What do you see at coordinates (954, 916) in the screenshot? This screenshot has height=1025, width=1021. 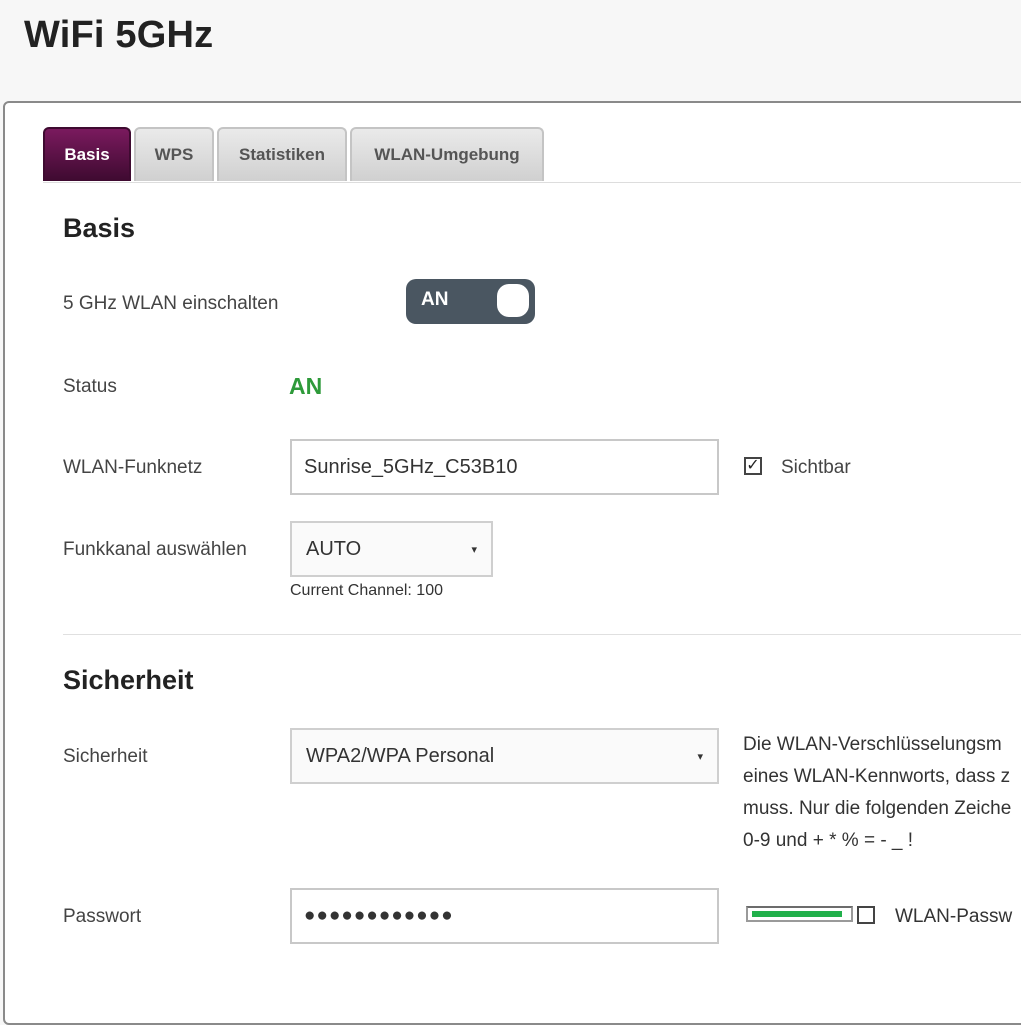 I see `show-password-label: WLAN-Passw` at bounding box center [954, 916].